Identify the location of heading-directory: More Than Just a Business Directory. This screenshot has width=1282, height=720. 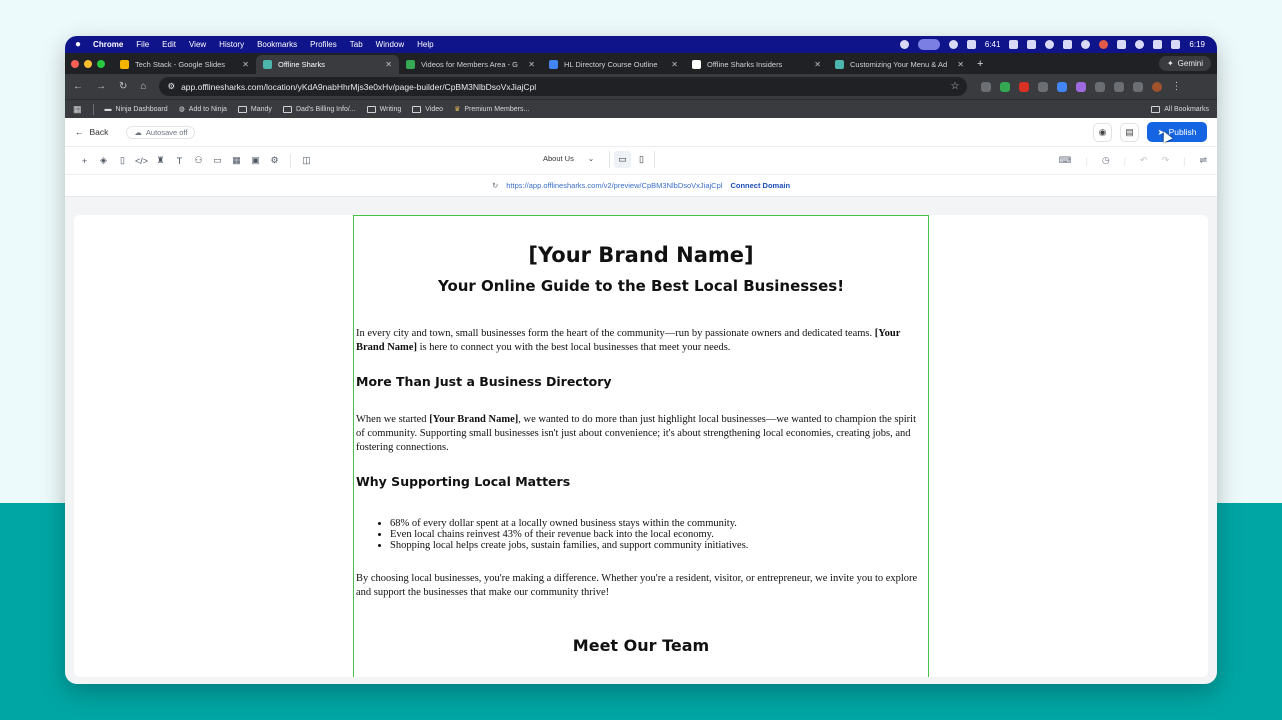
(641, 381).